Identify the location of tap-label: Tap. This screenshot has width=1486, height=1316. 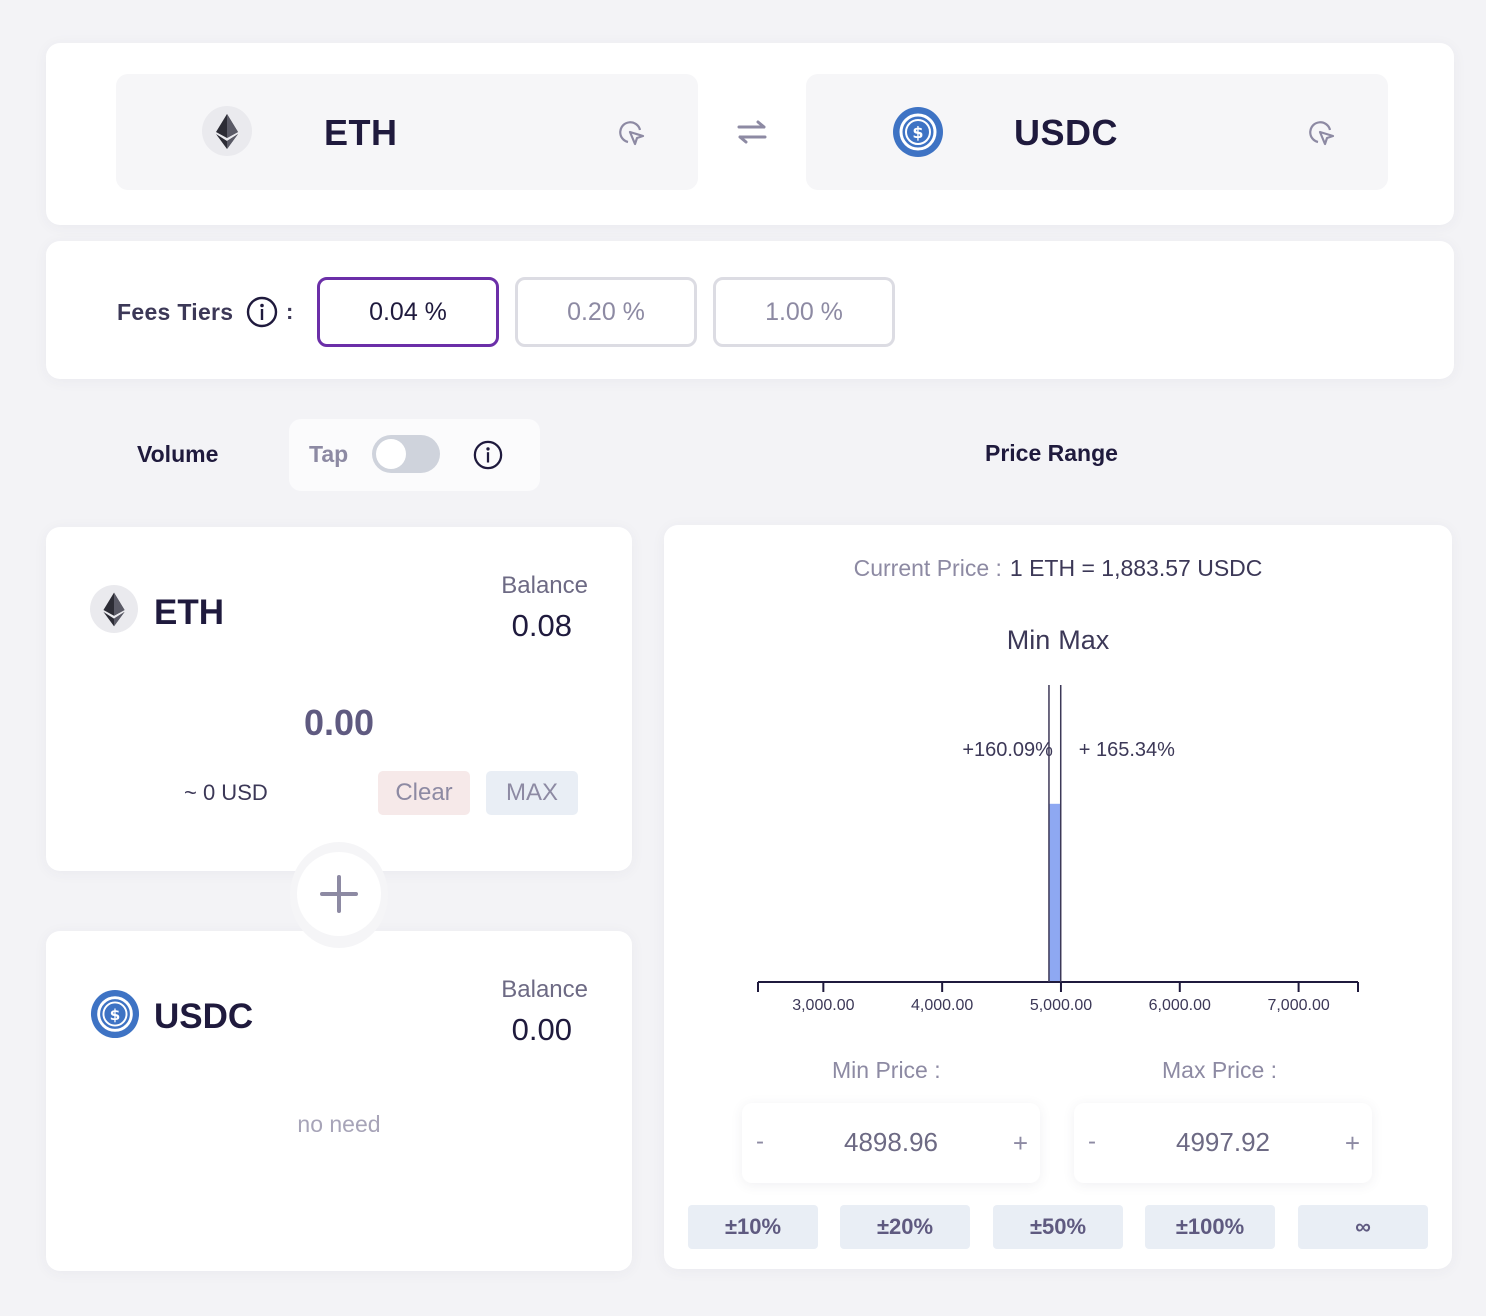
(329, 454).